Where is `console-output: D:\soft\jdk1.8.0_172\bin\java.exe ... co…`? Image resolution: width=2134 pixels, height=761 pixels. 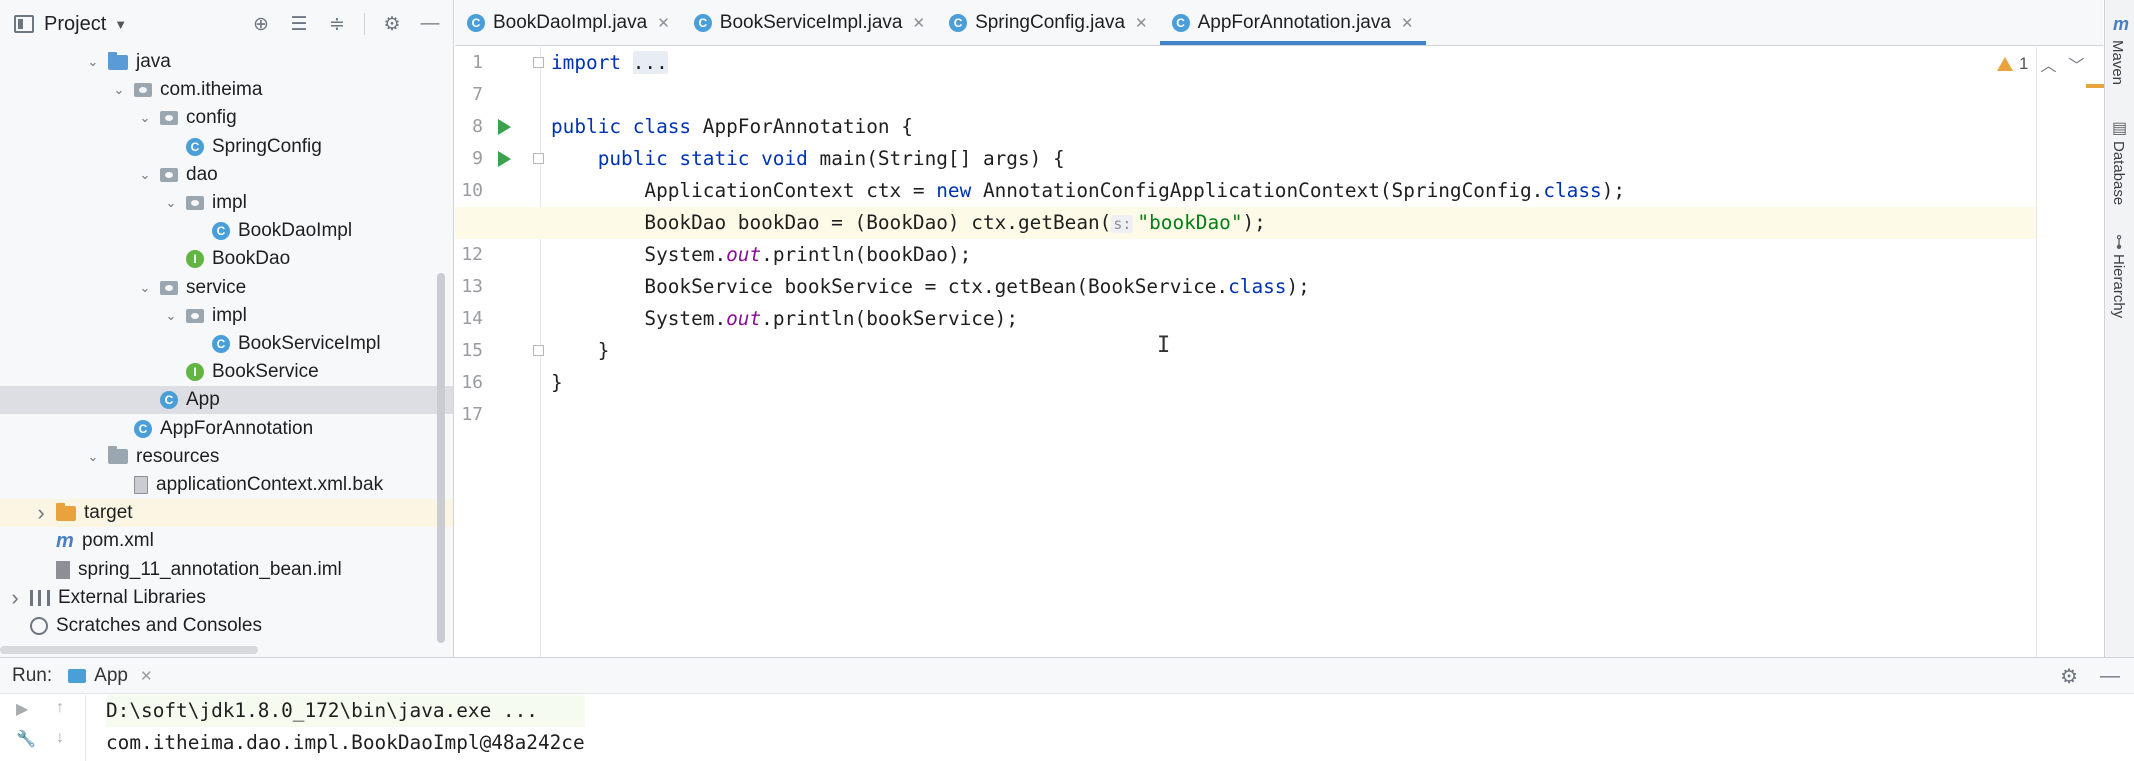 console-output: D:\soft\jdk1.8.0_172\bin\java.exe ... co… is located at coordinates (345, 727).